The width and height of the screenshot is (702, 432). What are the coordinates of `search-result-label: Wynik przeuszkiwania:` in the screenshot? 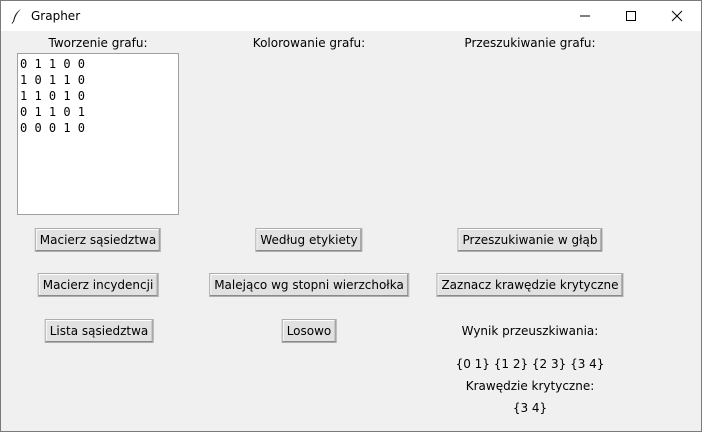 It's located at (530, 331).